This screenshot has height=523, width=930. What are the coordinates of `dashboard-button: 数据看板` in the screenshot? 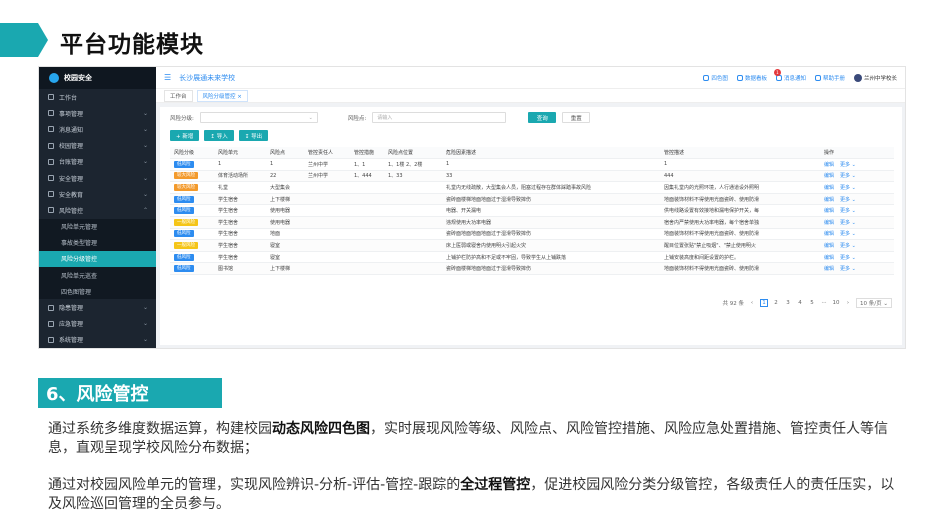 It's located at (751, 78).